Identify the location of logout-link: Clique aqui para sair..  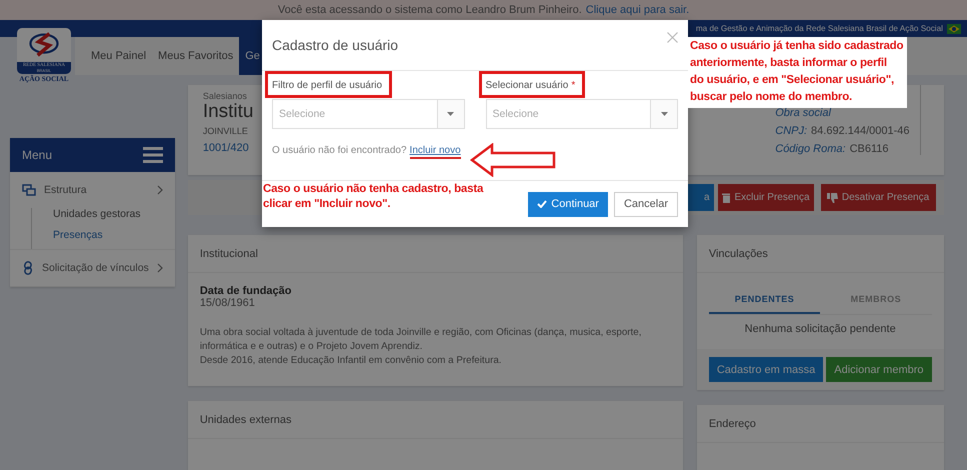
(638, 10).